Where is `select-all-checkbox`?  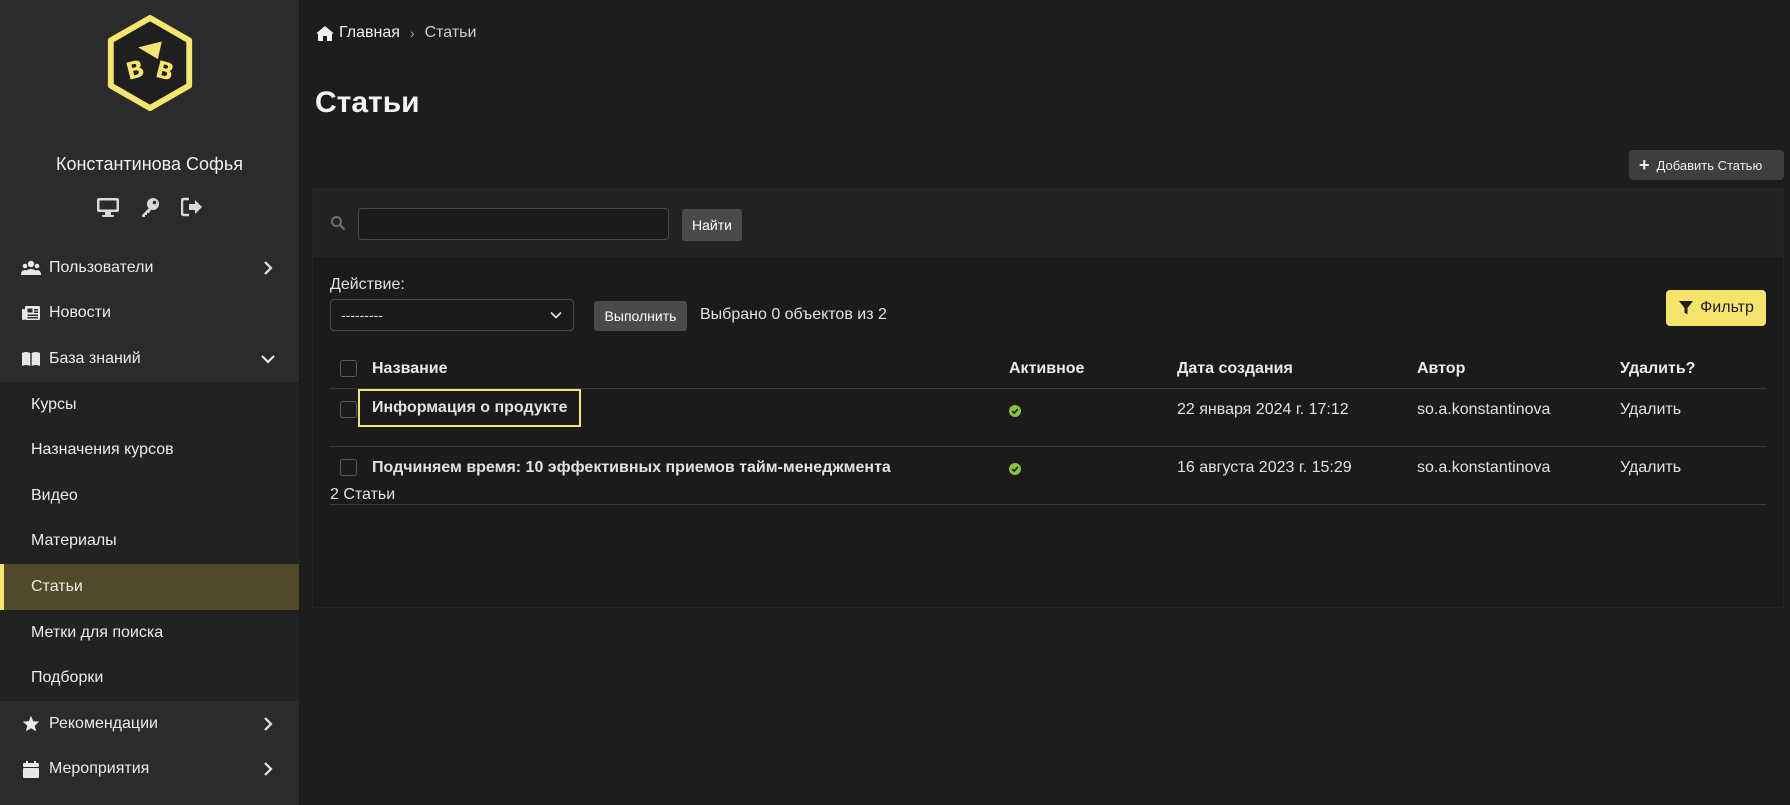 select-all-checkbox is located at coordinates (348, 368).